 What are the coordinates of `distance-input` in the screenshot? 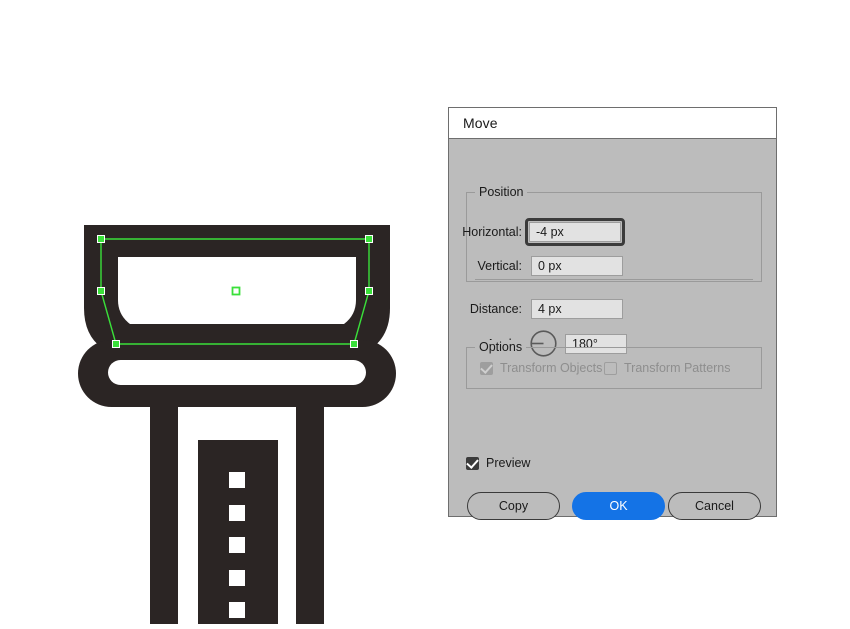 It's located at (577, 309).